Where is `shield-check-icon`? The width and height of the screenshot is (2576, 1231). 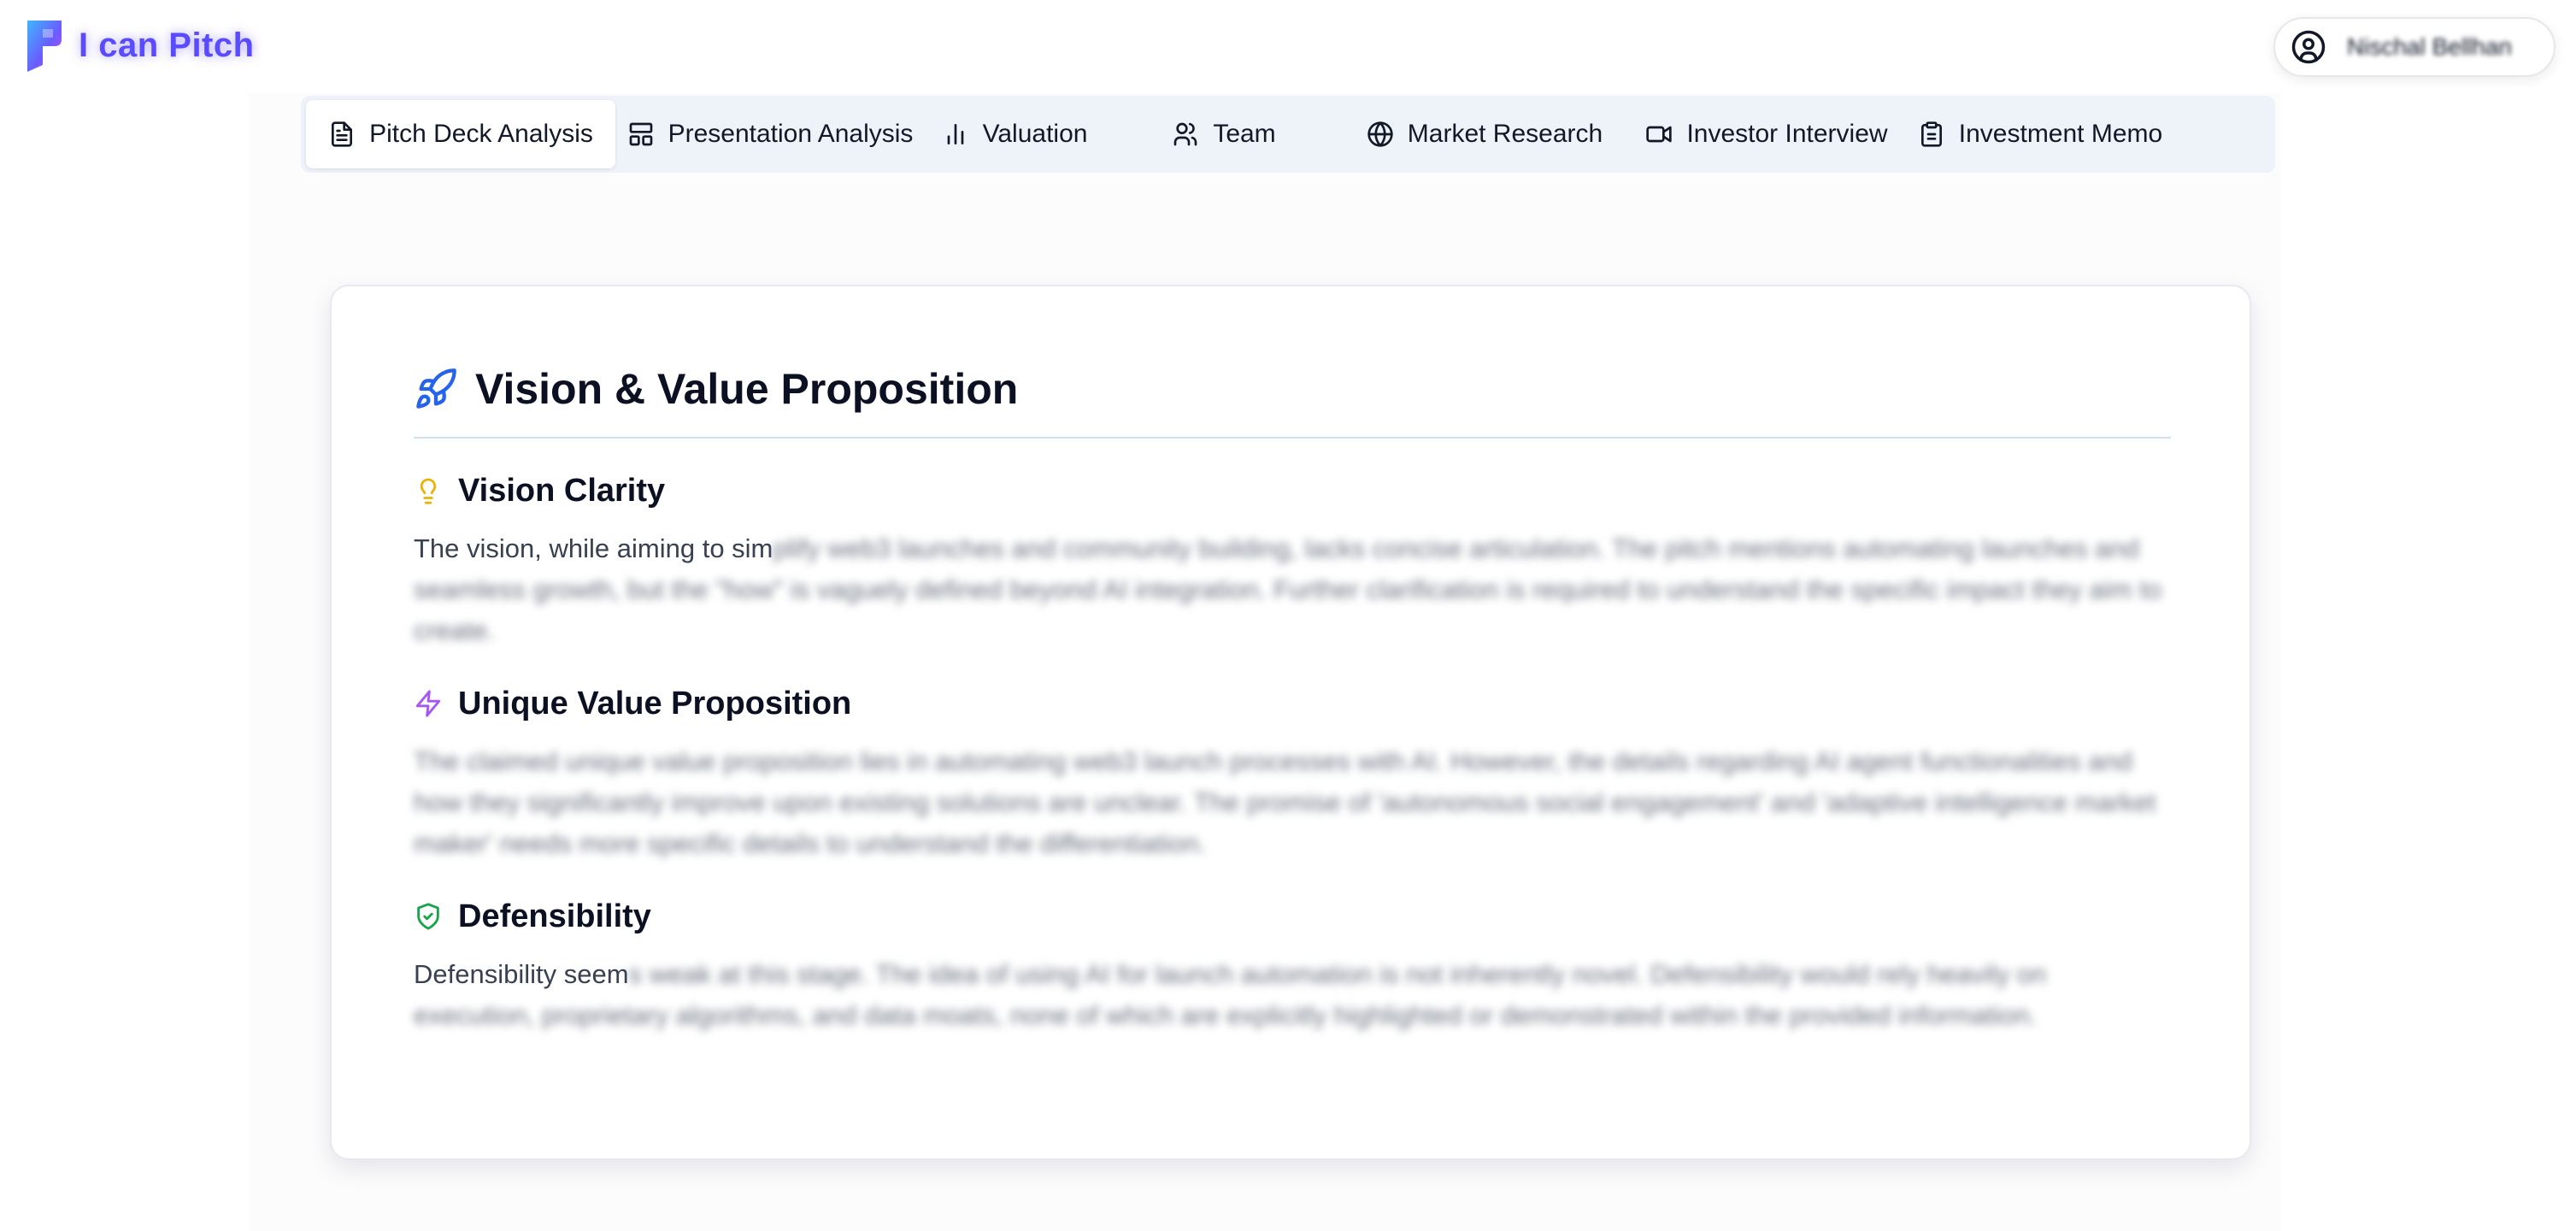
shield-check-icon is located at coordinates (428, 916).